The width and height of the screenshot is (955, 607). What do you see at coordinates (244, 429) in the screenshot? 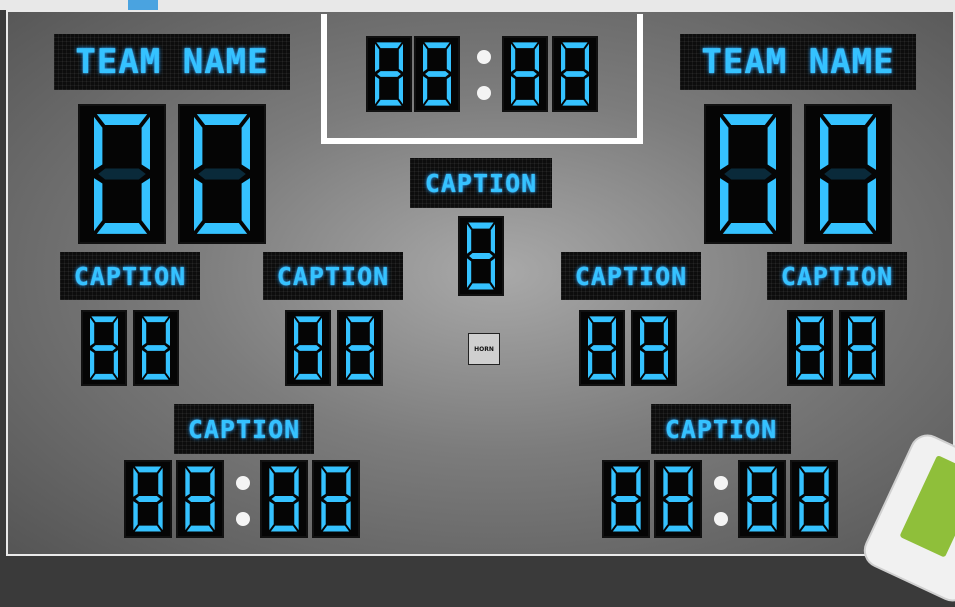
I see `home-penalty-caption: CAPTION` at bounding box center [244, 429].